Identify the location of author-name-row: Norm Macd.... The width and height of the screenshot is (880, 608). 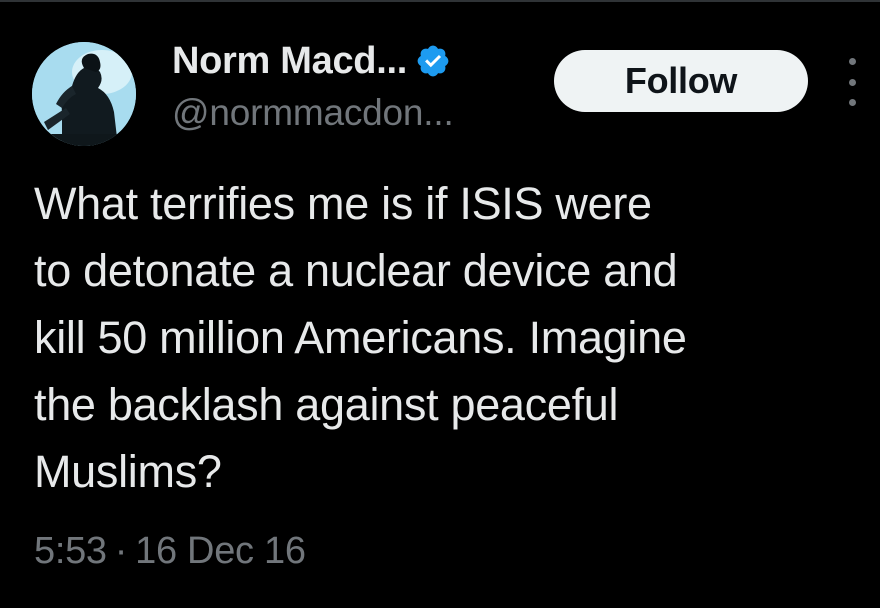
(311, 61).